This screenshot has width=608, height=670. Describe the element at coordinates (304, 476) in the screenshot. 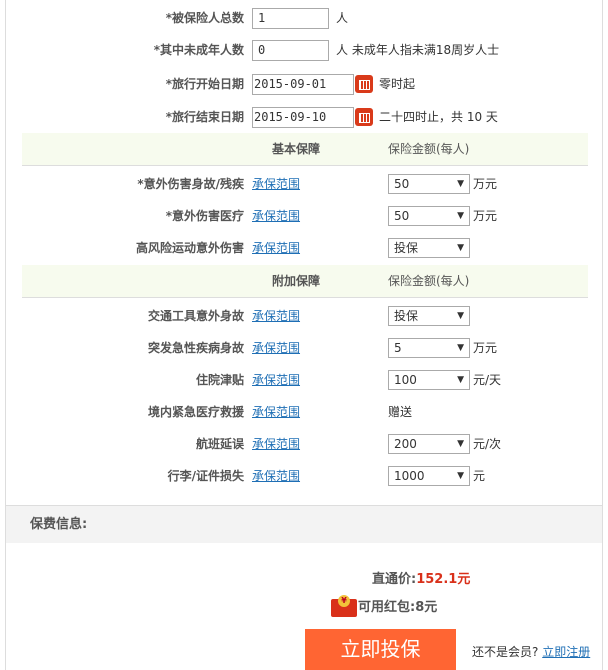

I see `coverage-row: 行李/证件损失 承保范围 1000 ▼ 元` at that location.